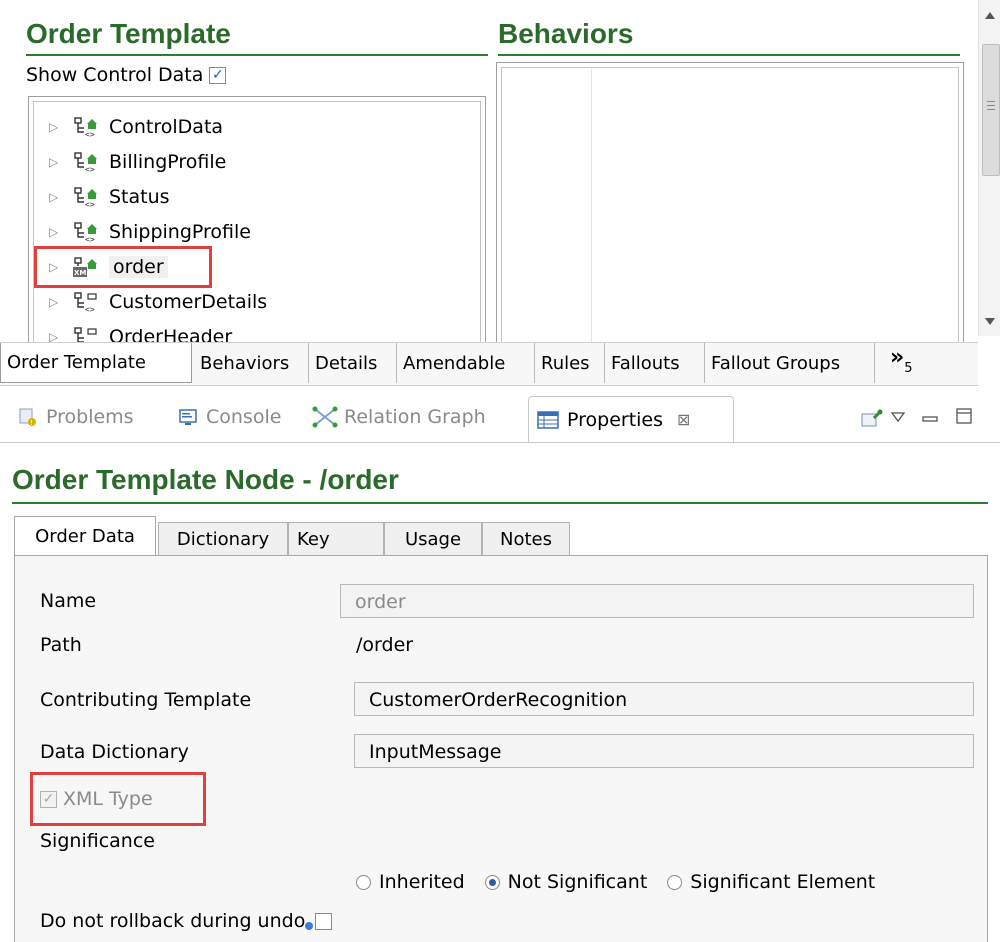 The image size is (1000, 942). What do you see at coordinates (964, 418) in the screenshot?
I see `maximize-icon` at bounding box center [964, 418].